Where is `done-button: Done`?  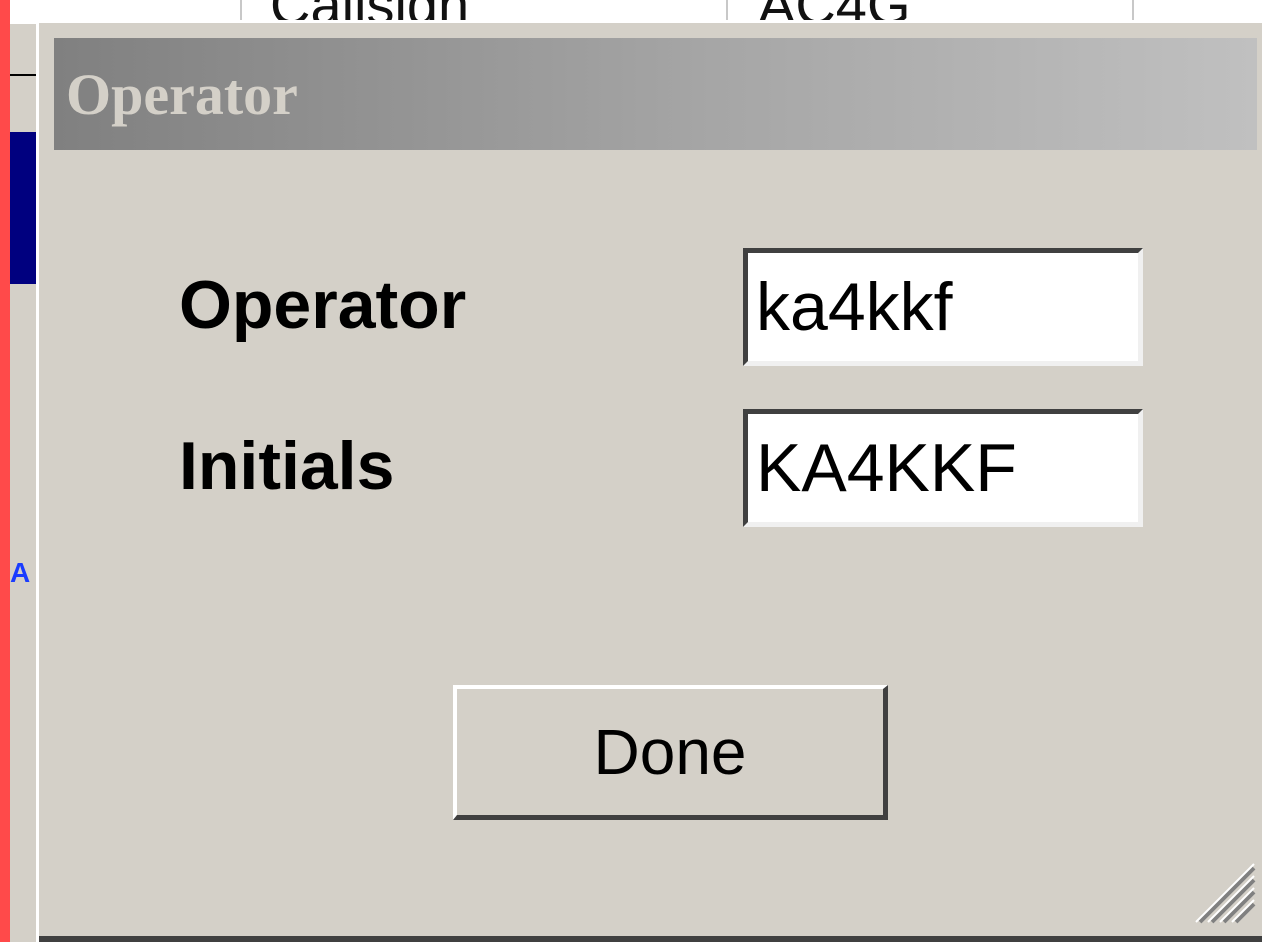 done-button: Done is located at coordinates (670, 752).